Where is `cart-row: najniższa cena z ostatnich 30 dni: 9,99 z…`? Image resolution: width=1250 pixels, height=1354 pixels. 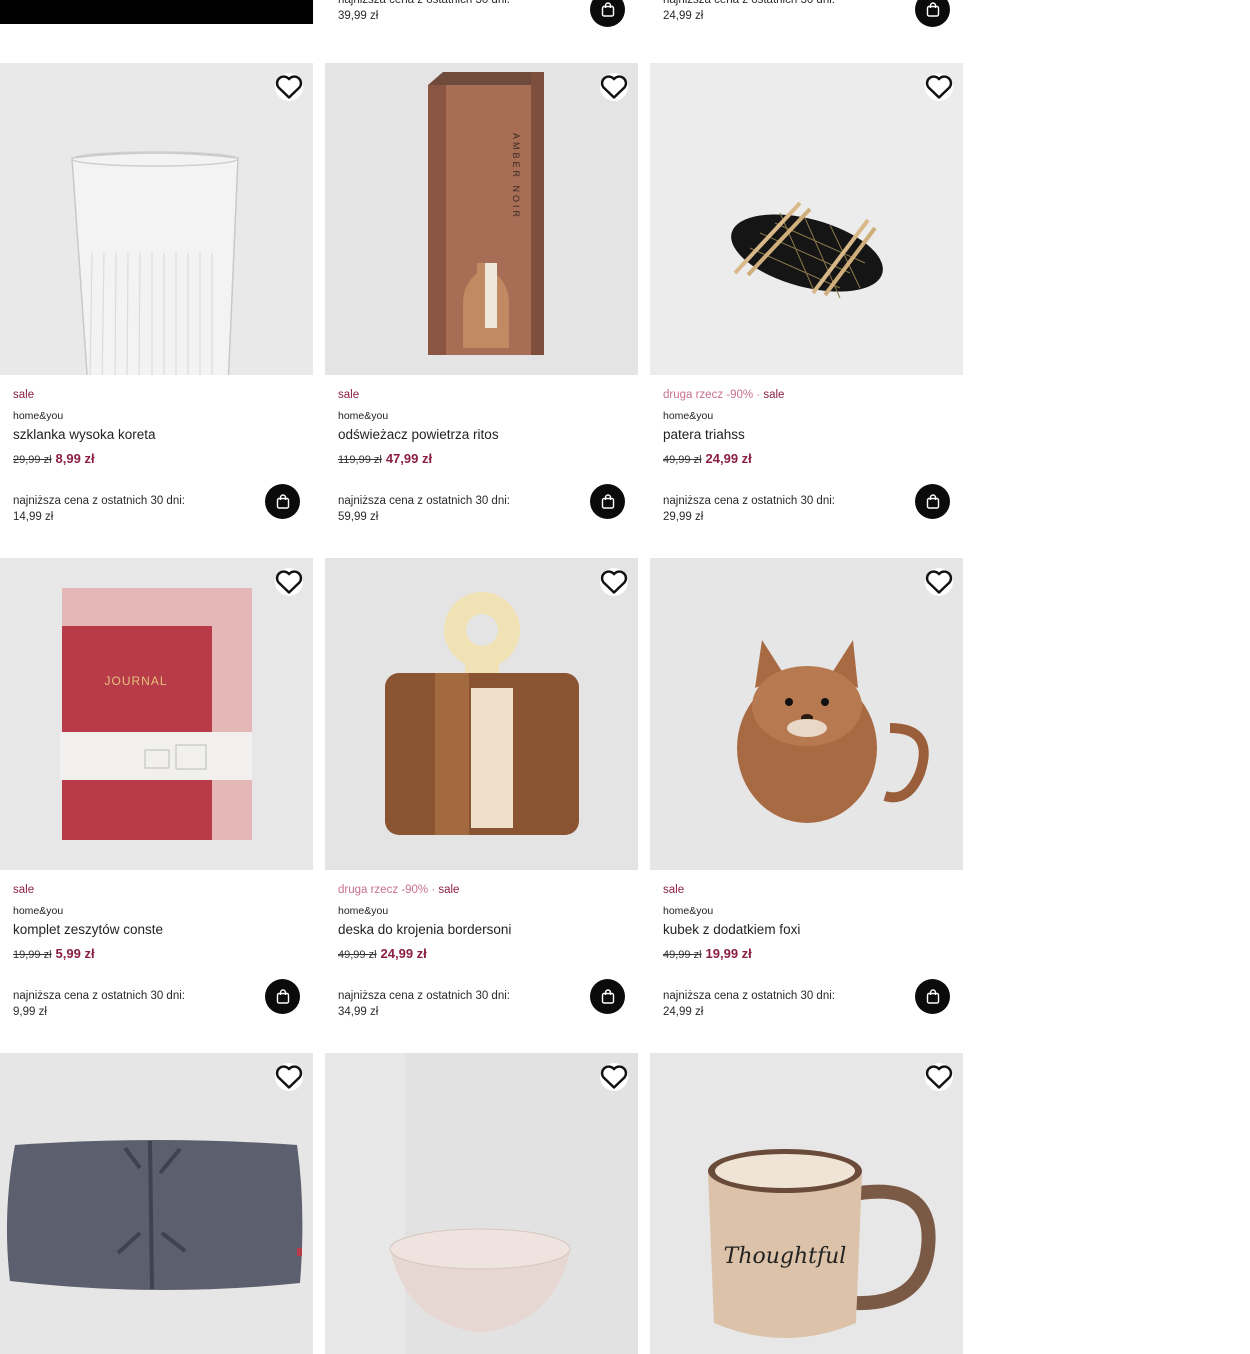
cart-row: najniższa cena z ostatnich 30 dni: 9,99 z… is located at coordinates (156, 999).